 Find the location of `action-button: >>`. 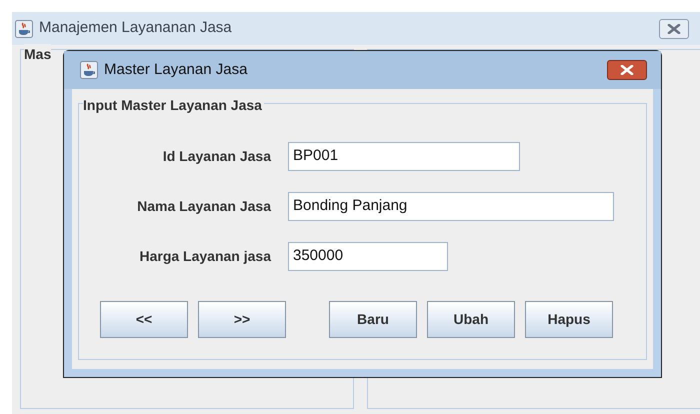

action-button: >> is located at coordinates (242, 319).